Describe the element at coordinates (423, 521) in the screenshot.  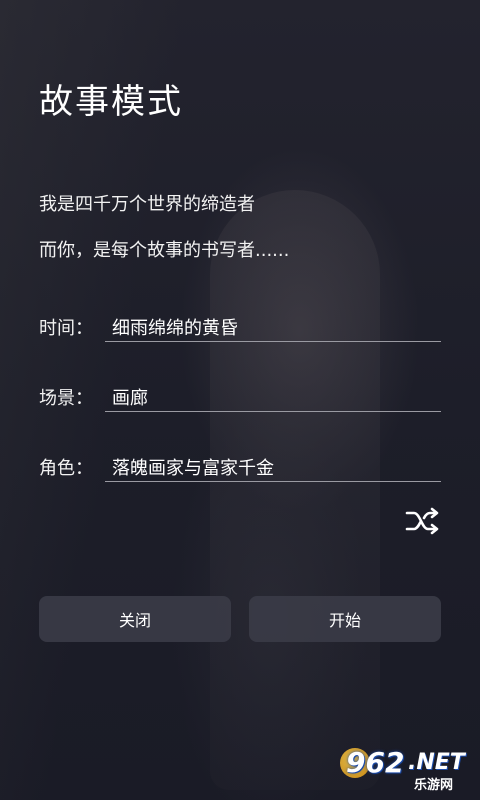
I see `shuffle-icon` at that location.